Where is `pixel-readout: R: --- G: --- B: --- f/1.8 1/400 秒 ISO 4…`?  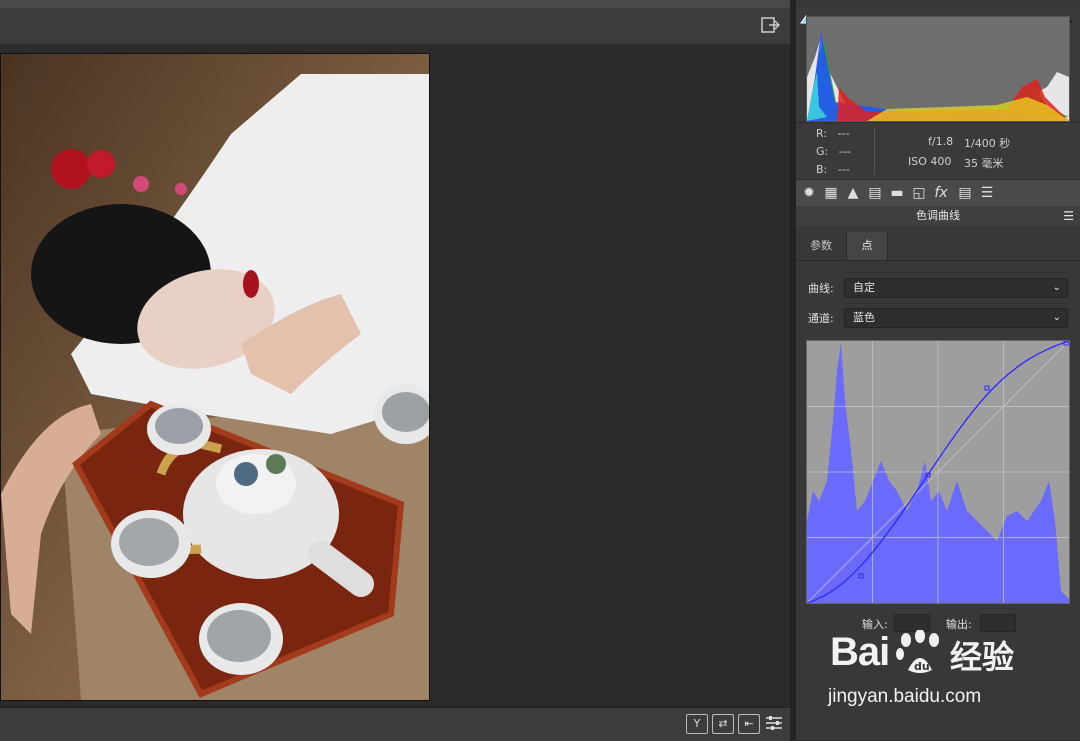 pixel-readout: R: --- G: --- B: --- f/1.8 1/400 秒 ISO 4… is located at coordinates (938, 150).